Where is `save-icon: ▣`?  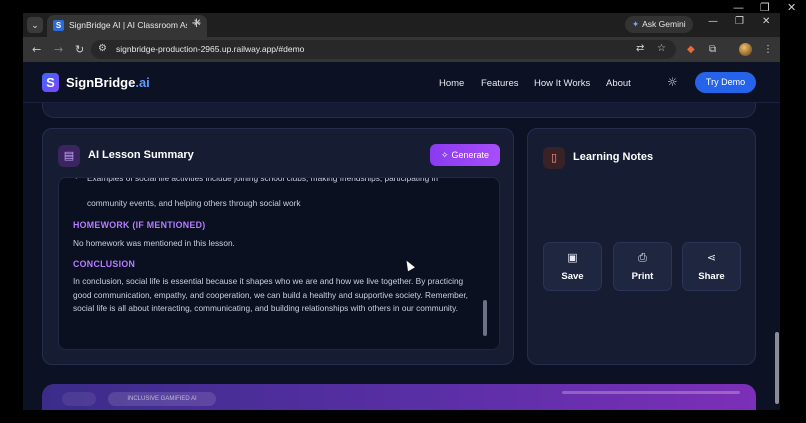
save-icon: ▣ is located at coordinates (572, 257).